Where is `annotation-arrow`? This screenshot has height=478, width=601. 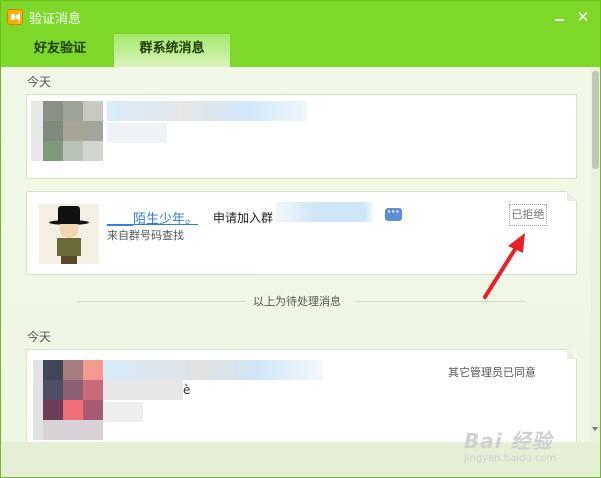 annotation-arrow is located at coordinates (504, 266).